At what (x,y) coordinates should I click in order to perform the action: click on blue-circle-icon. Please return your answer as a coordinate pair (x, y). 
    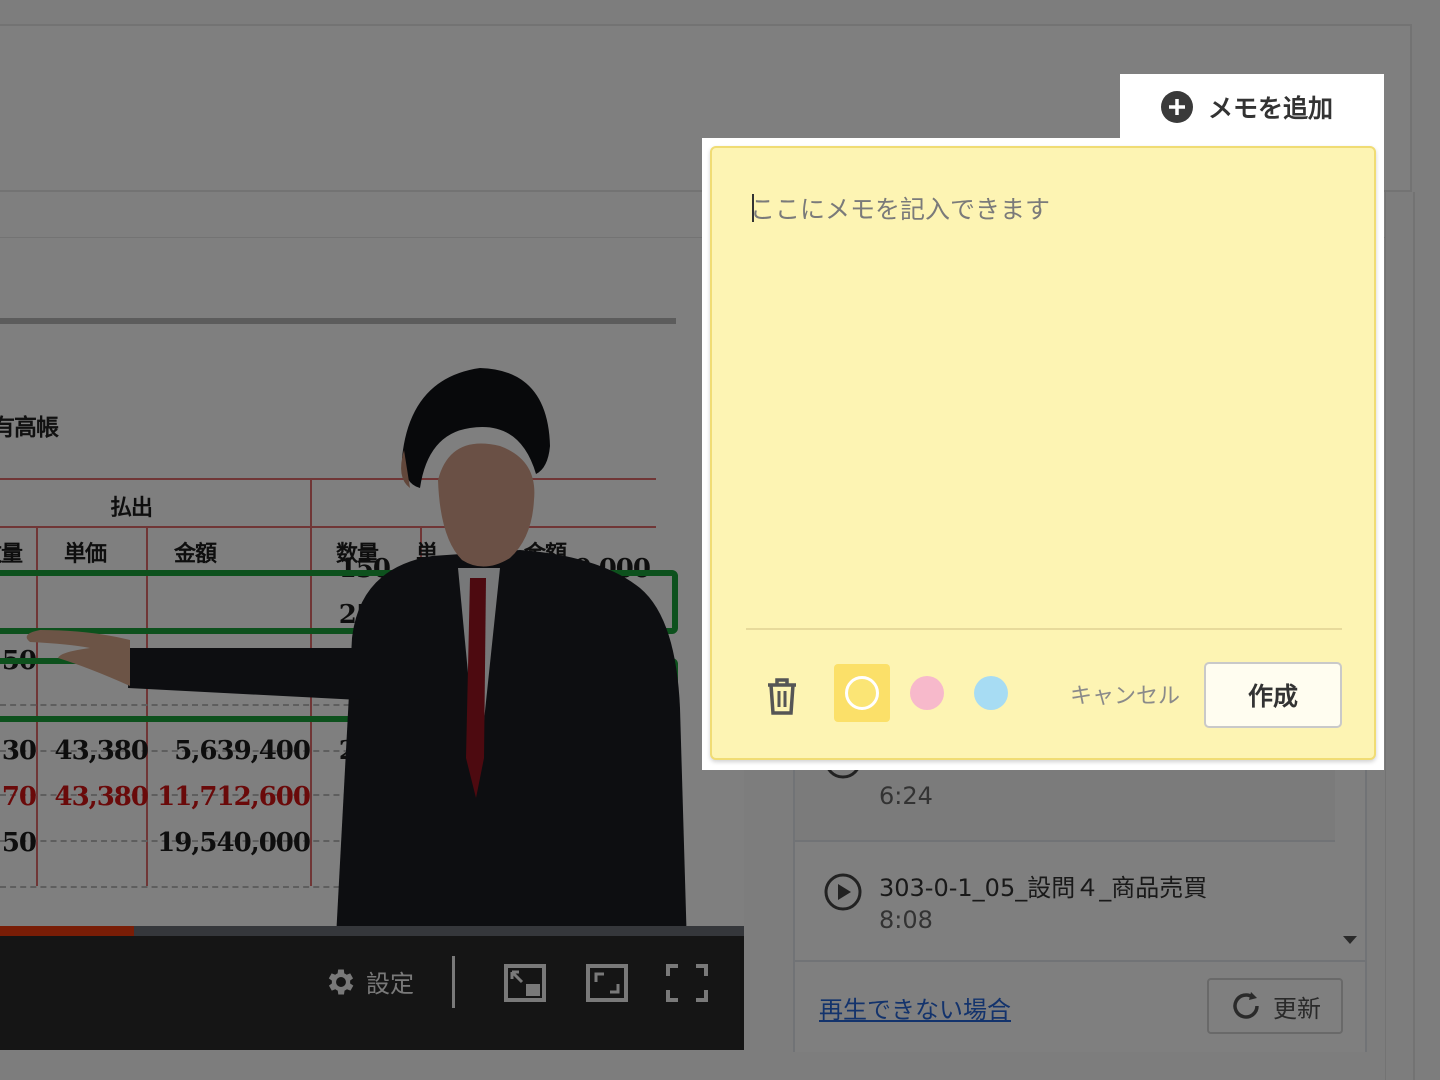
    Looking at the image, I should click on (991, 693).